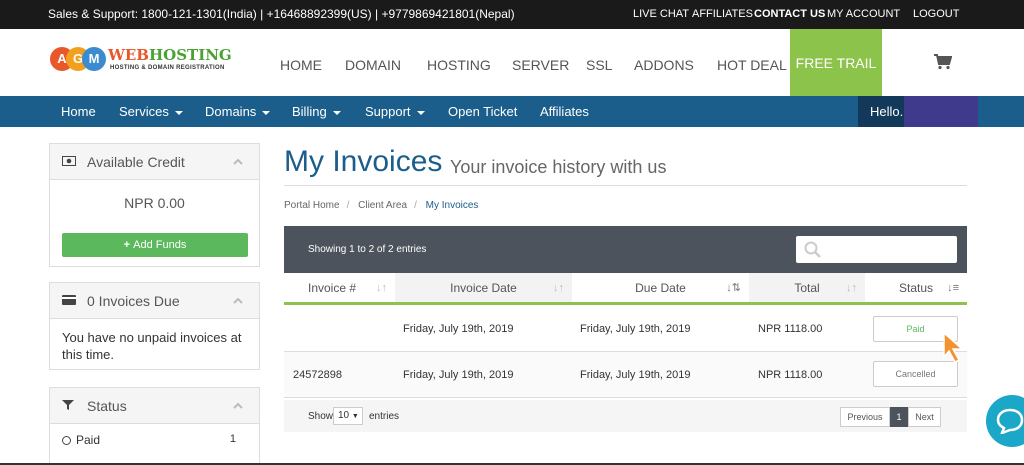  What do you see at coordinates (395, 111) in the screenshot?
I see `client-nav-support: Support` at bounding box center [395, 111].